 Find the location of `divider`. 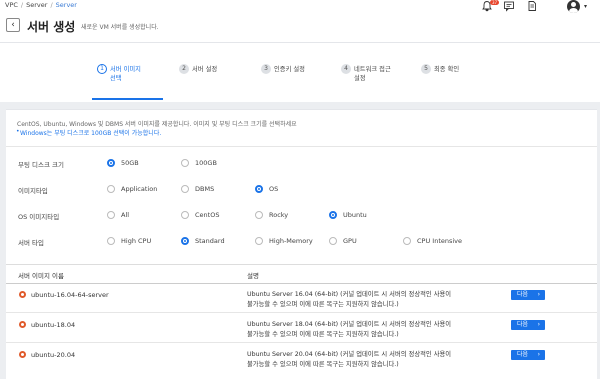

divider is located at coordinates (301, 146).